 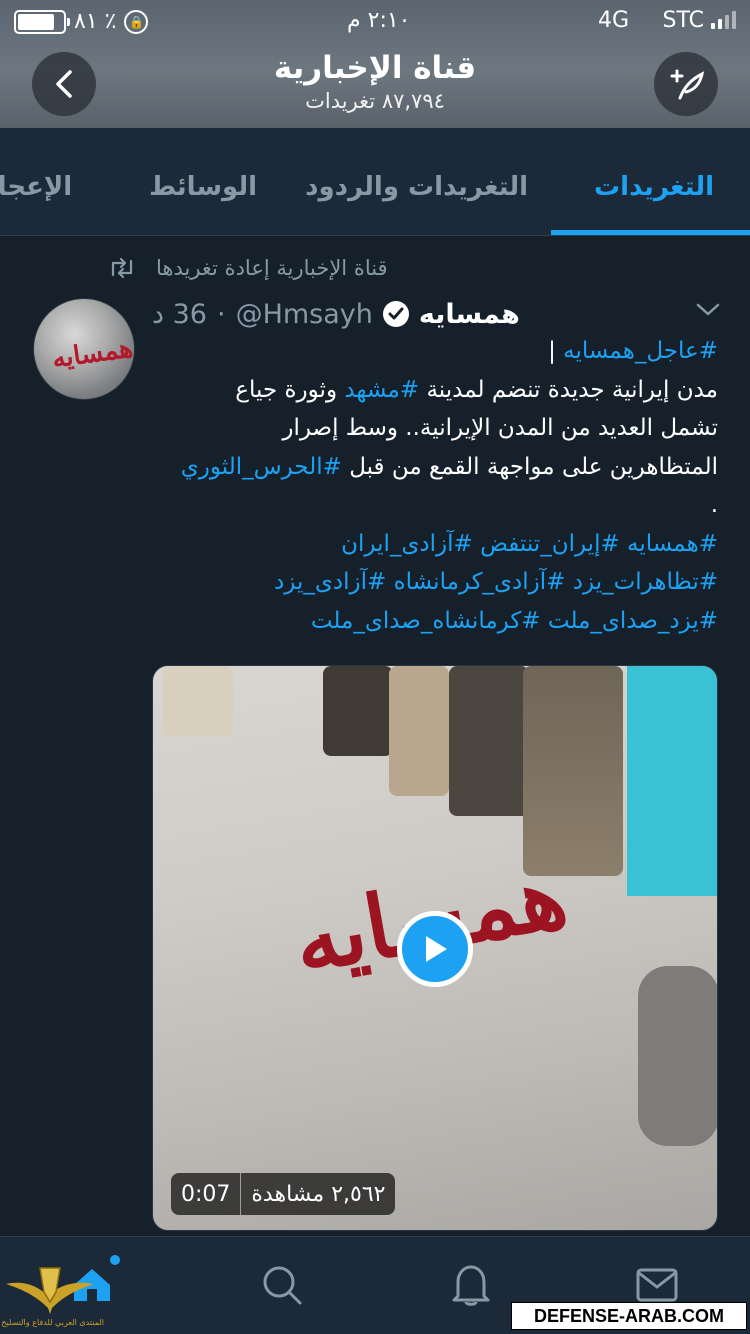 What do you see at coordinates (629, 1316) in the screenshot?
I see `site-watermark-label: DEFENSE-ARAB.COM` at bounding box center [629, 1316].